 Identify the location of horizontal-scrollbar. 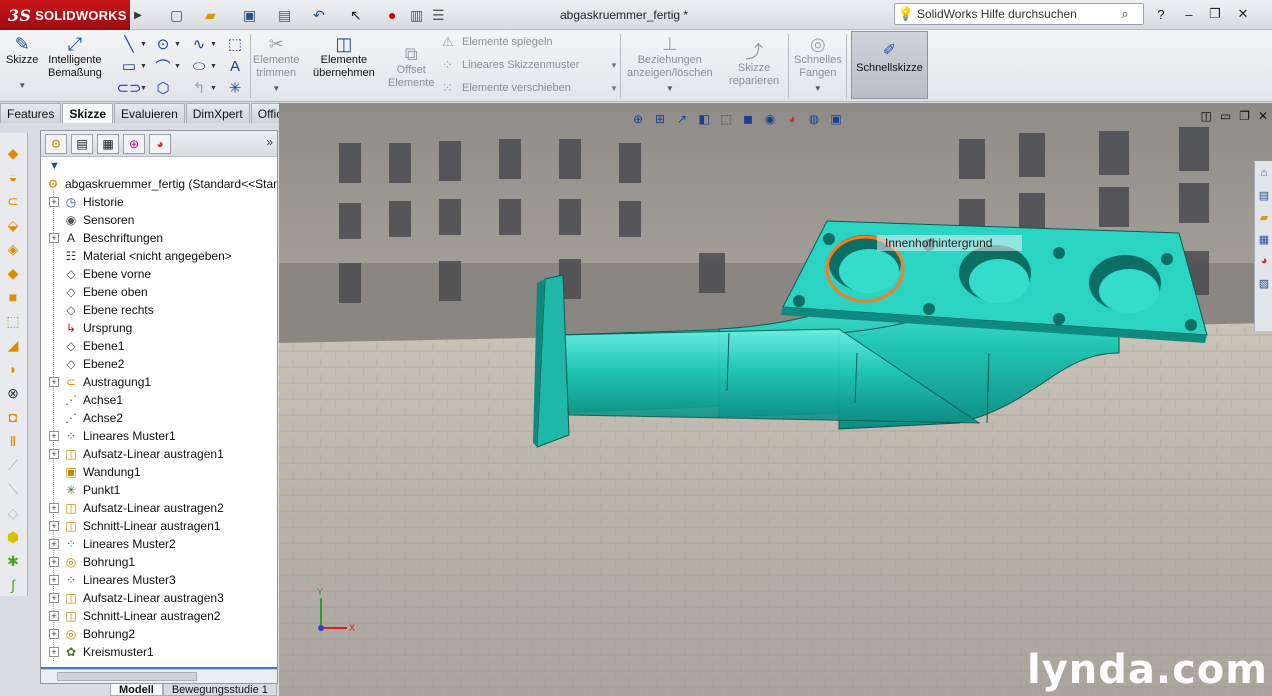
(159, 676).